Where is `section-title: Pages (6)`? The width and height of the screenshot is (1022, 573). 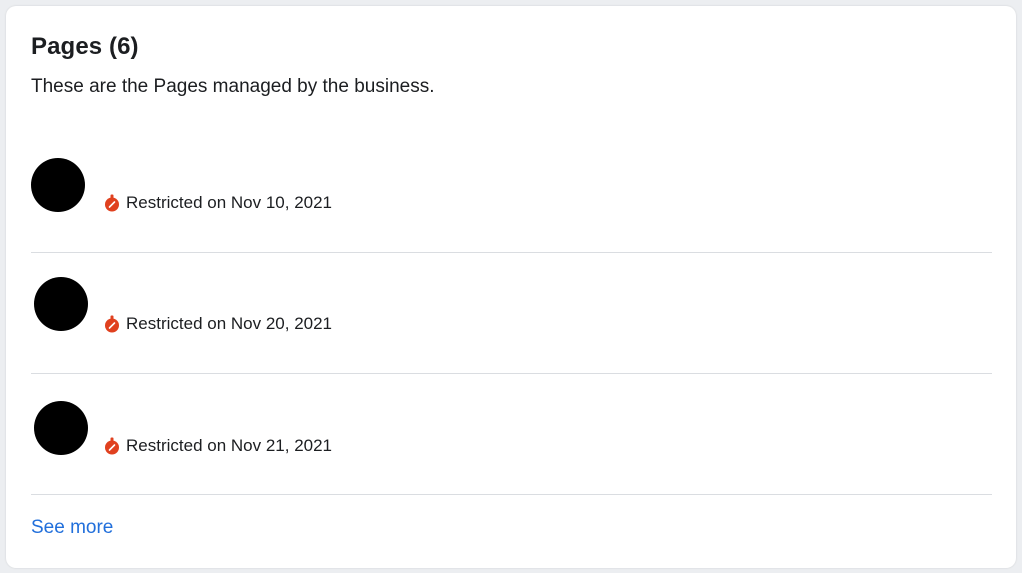 section-title: Pages (6) is located at coordinates (85, 46).